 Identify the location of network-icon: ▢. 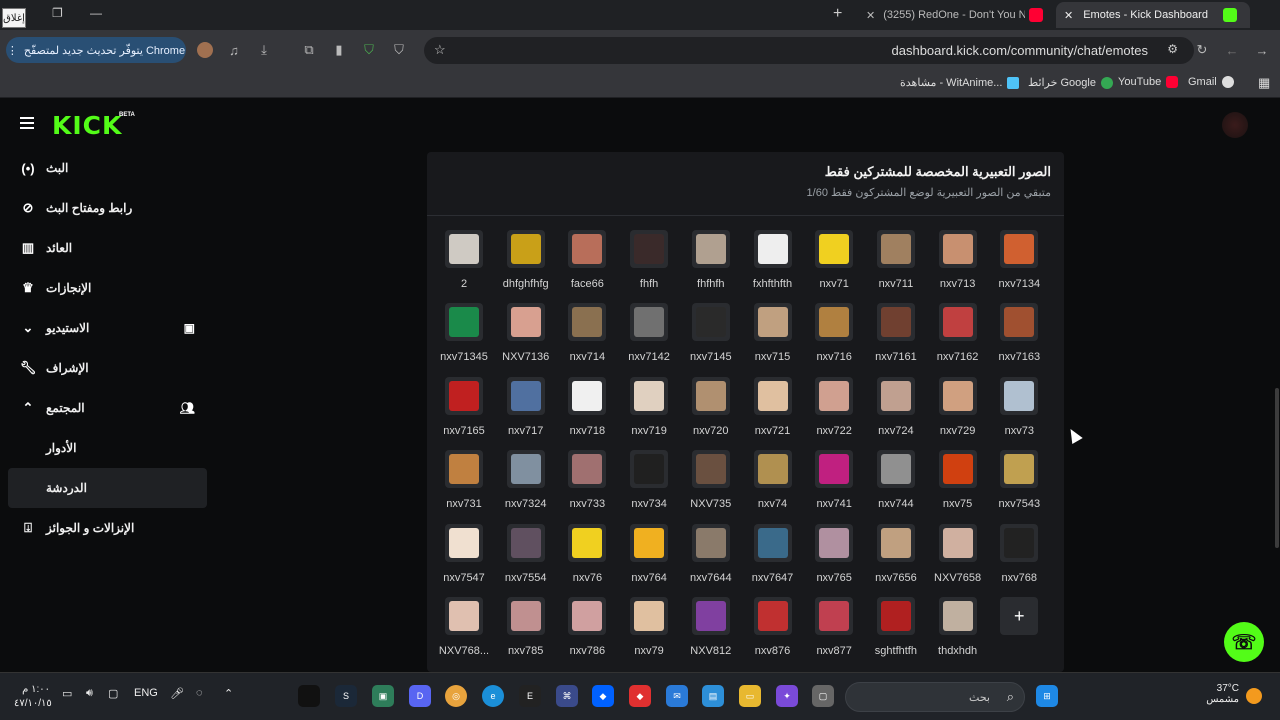
(113, 693).